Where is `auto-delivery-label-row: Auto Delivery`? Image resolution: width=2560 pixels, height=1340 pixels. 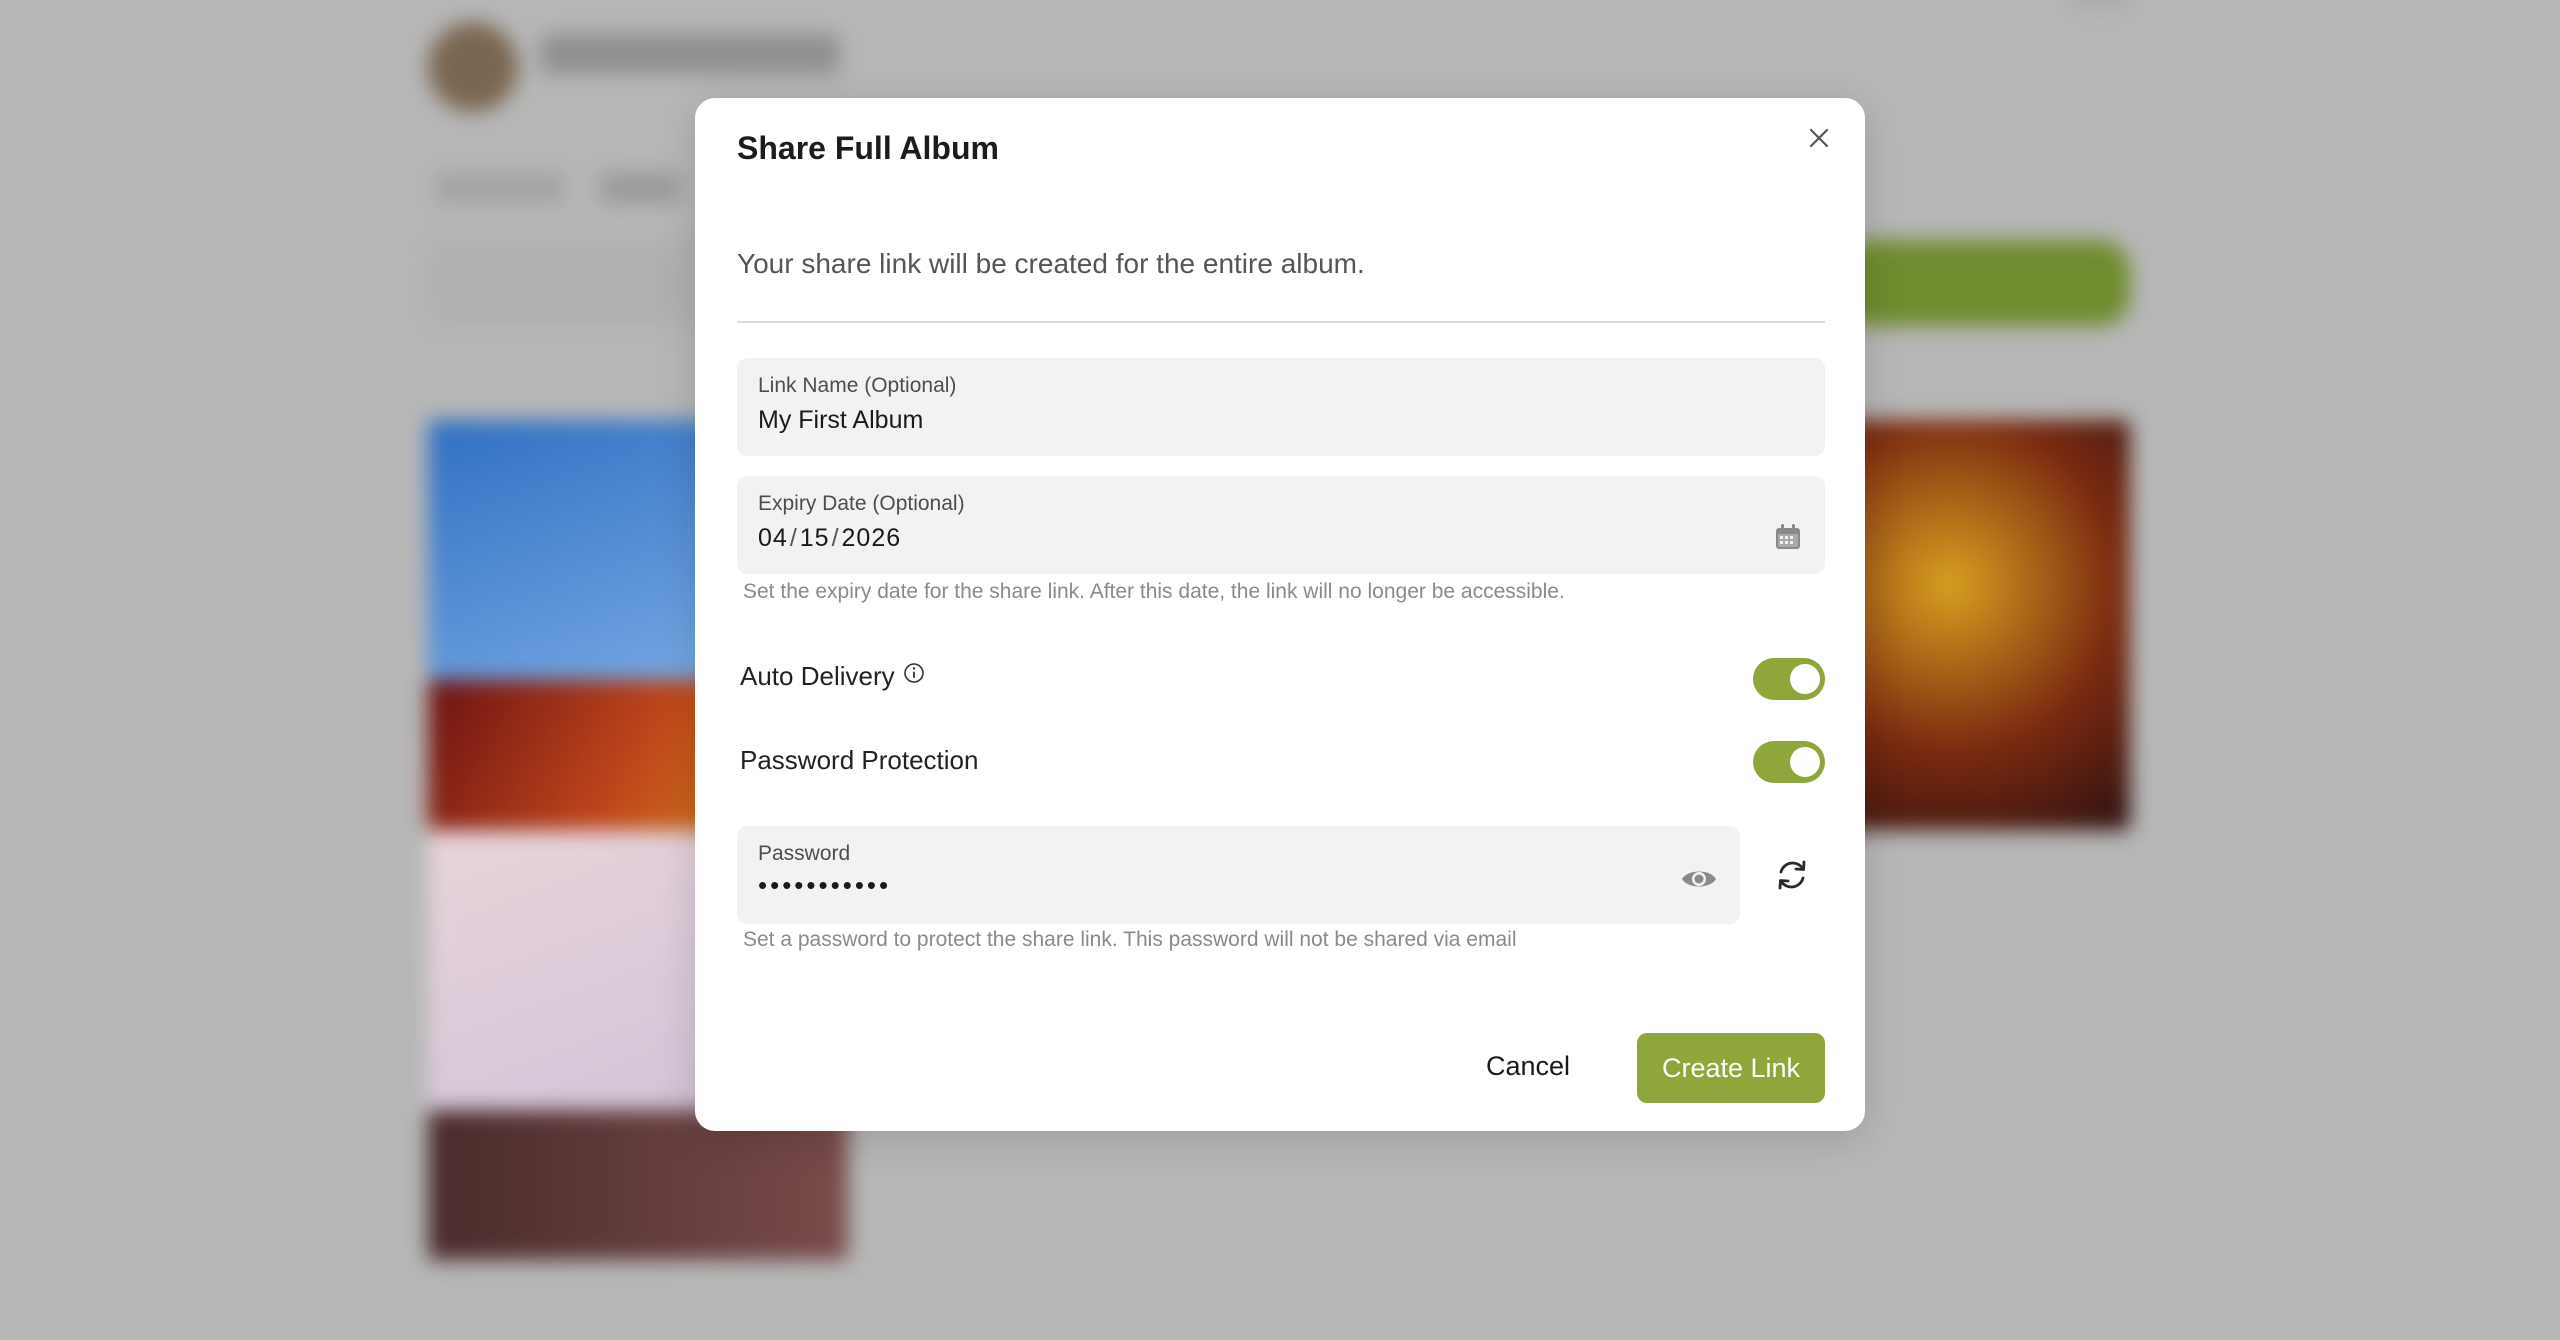
auto-delivery-label-row: Auto Delivery is located at coordinates (832, 676).